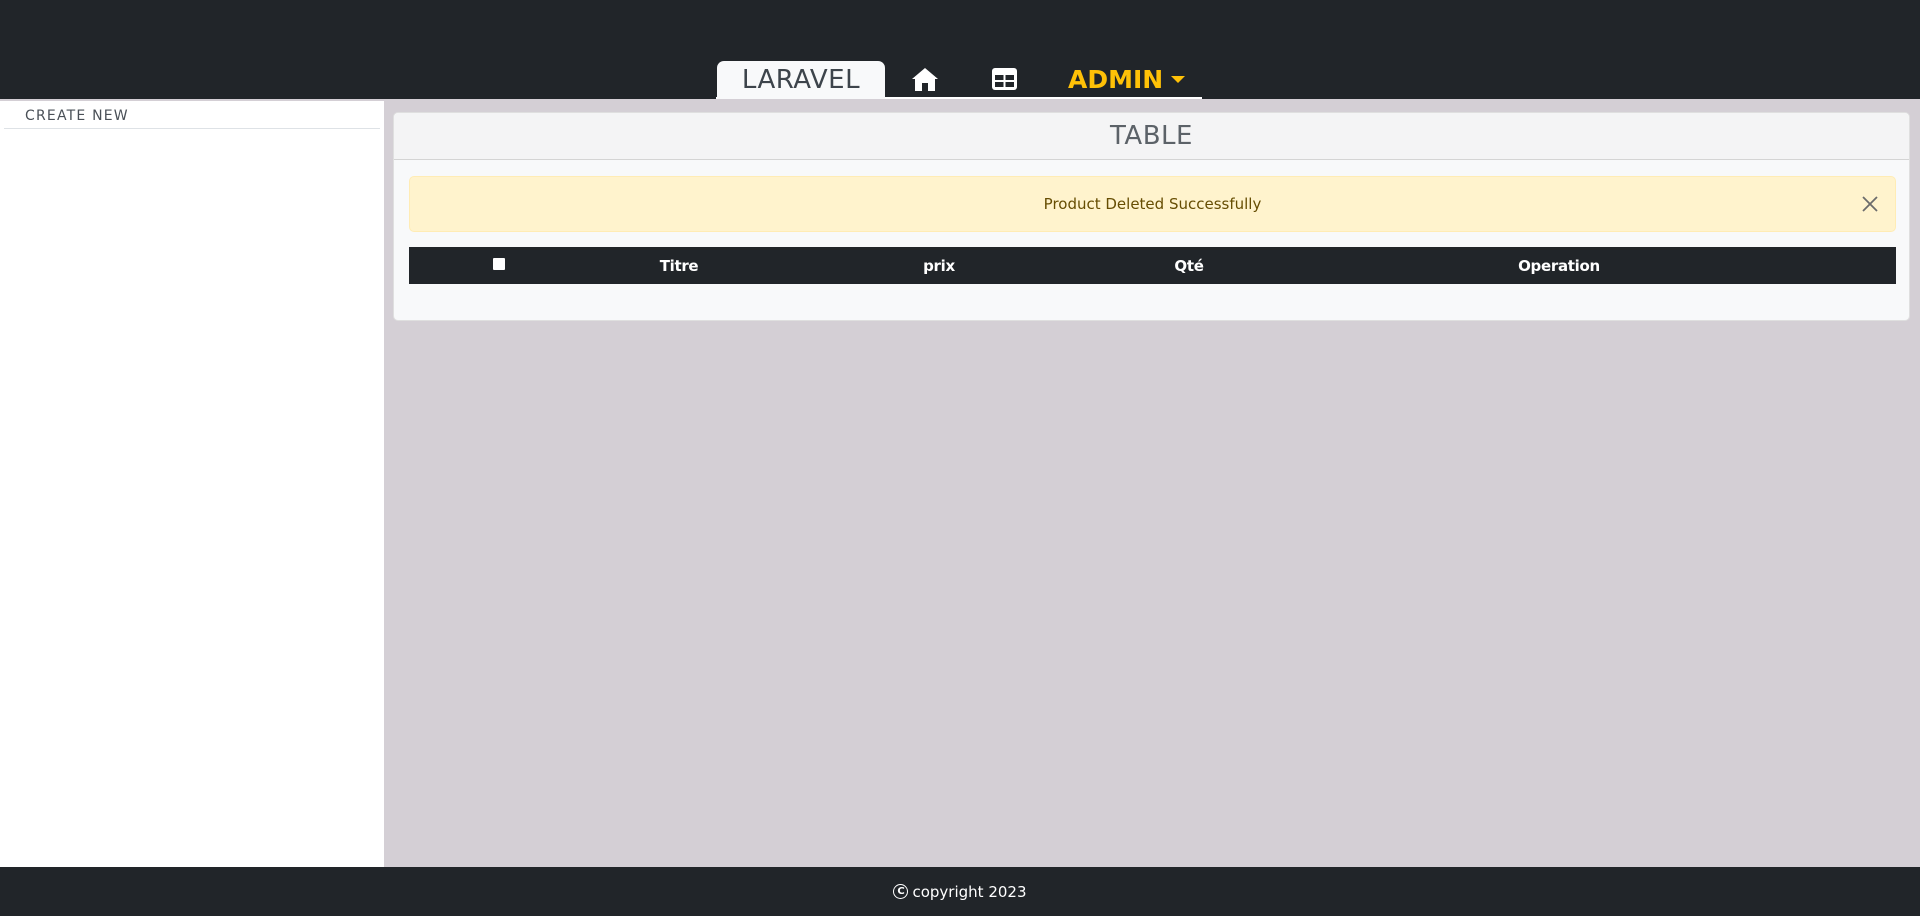 This screenshot has width=1920, height=916. I want to click on table-header-checkbox-cell, so click(499, 265).